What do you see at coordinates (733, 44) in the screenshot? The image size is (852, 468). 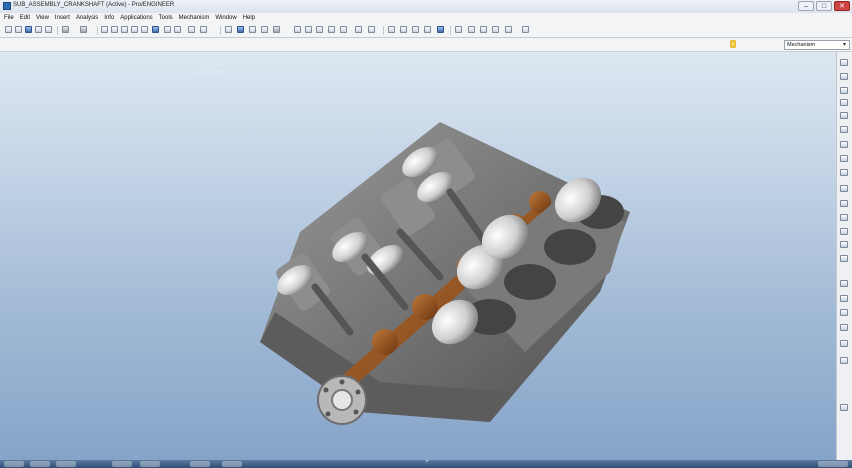 I see `status-light-icon` at bounding box center [733, 44].